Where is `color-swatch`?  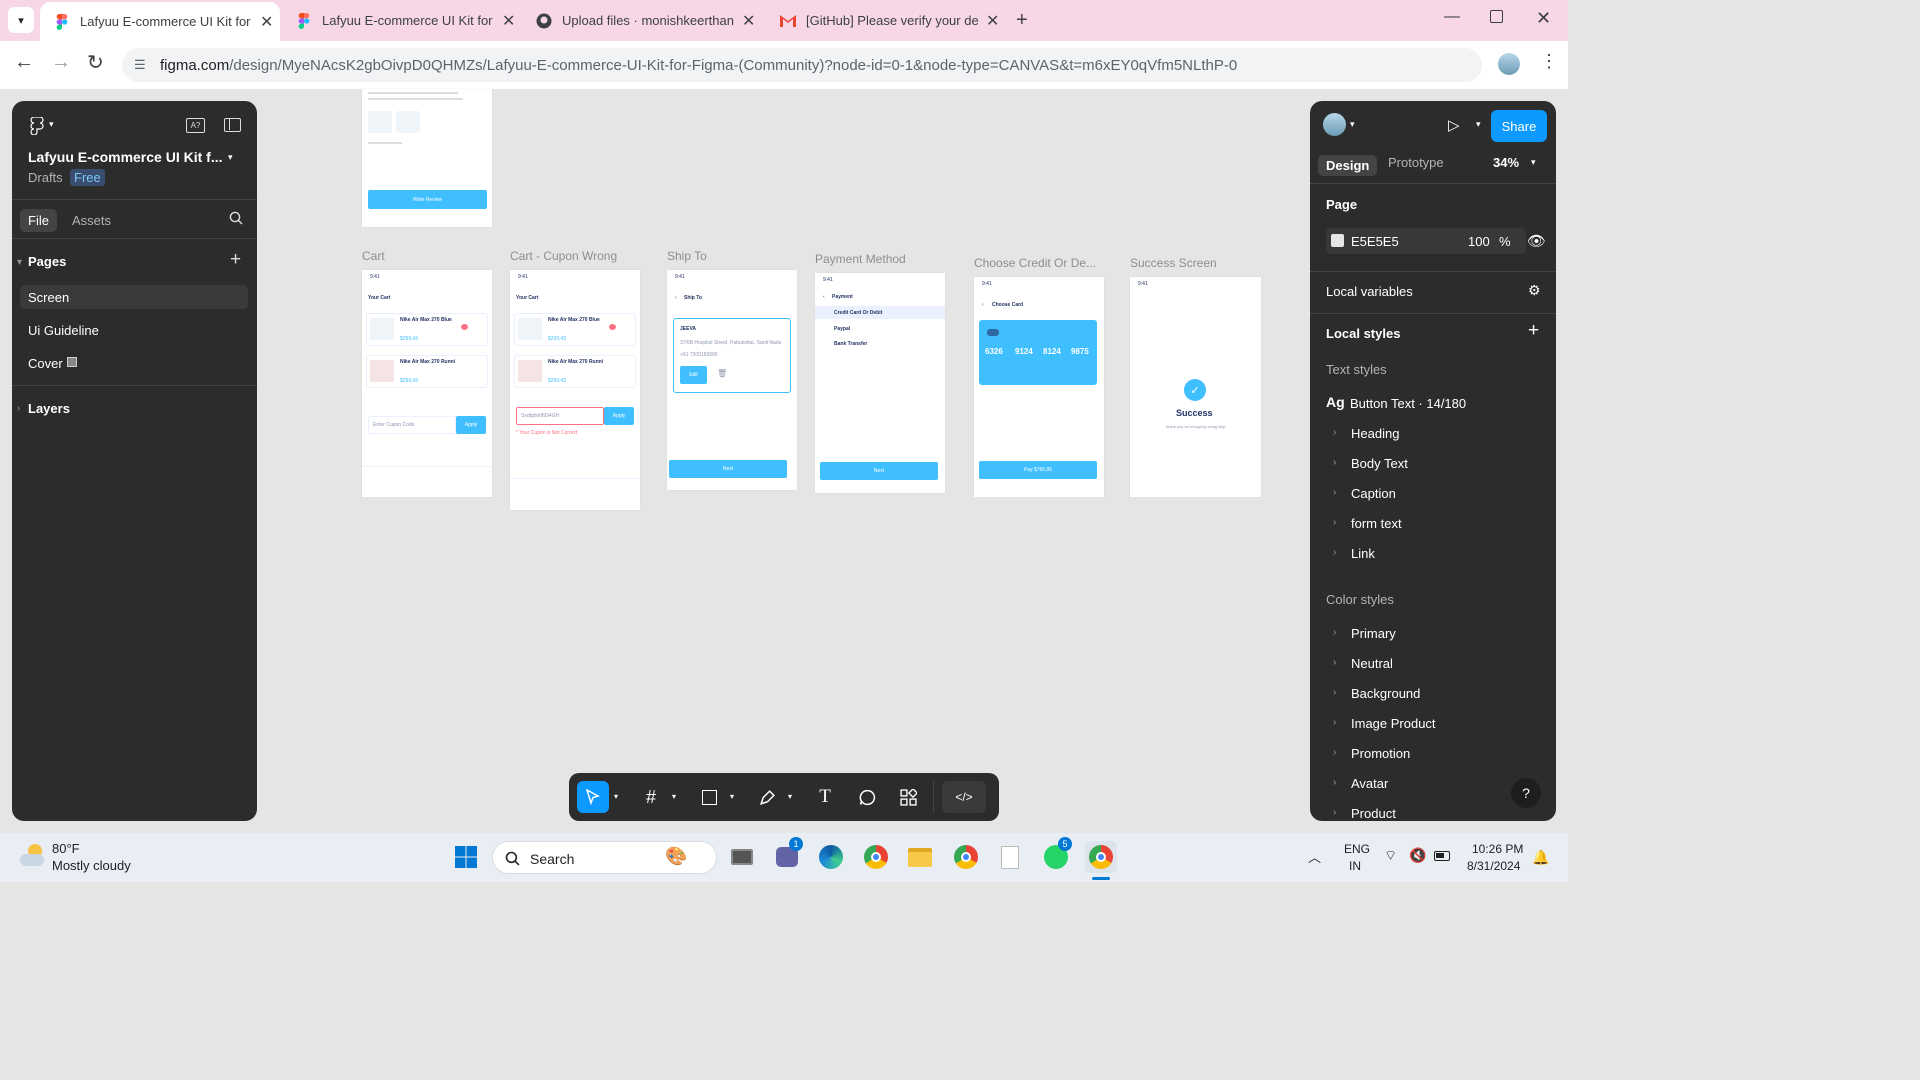 color-swatch is located at coordinates (1337, 240).